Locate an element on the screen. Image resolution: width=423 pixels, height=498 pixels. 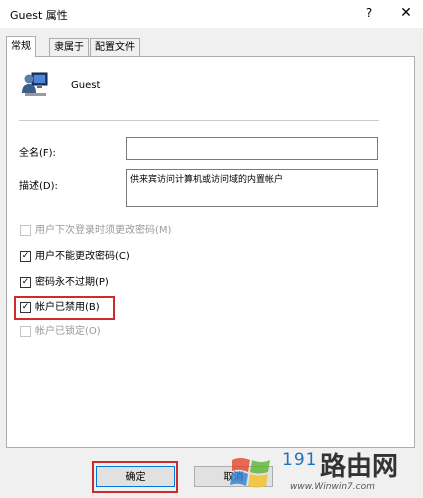
tab-profile: 配置文件 is located at coordinates (115, 47).